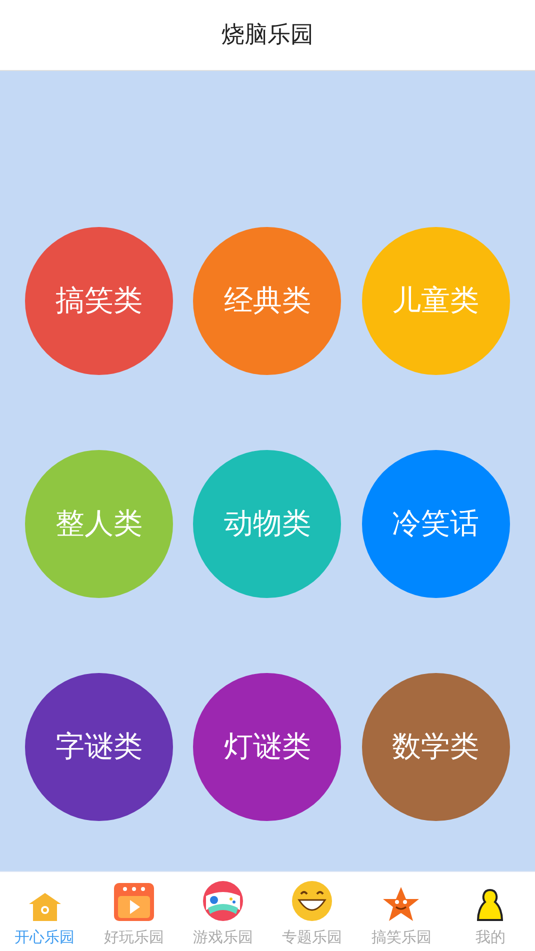 The image size is (535, 951). Describe the element at coordinates (436, 747) in the screenshot. I see `category-button: 数学类` at that location.